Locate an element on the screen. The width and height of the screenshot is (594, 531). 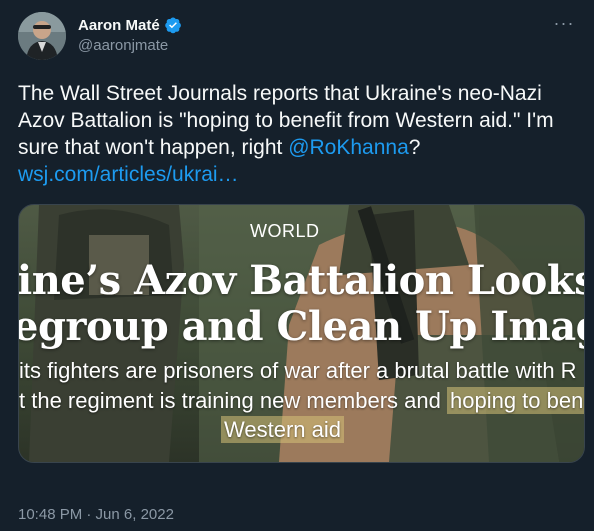
avatar-photo is located at coordinates (42, 36).